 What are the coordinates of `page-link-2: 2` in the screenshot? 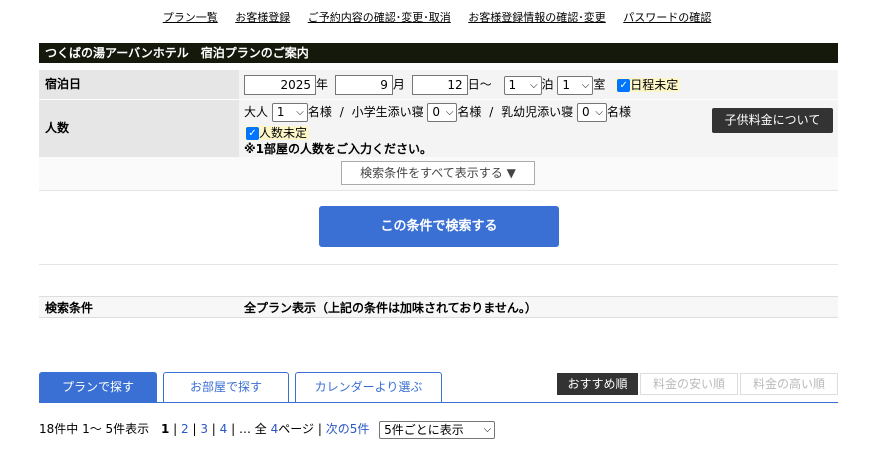 It's located at (185, 429).